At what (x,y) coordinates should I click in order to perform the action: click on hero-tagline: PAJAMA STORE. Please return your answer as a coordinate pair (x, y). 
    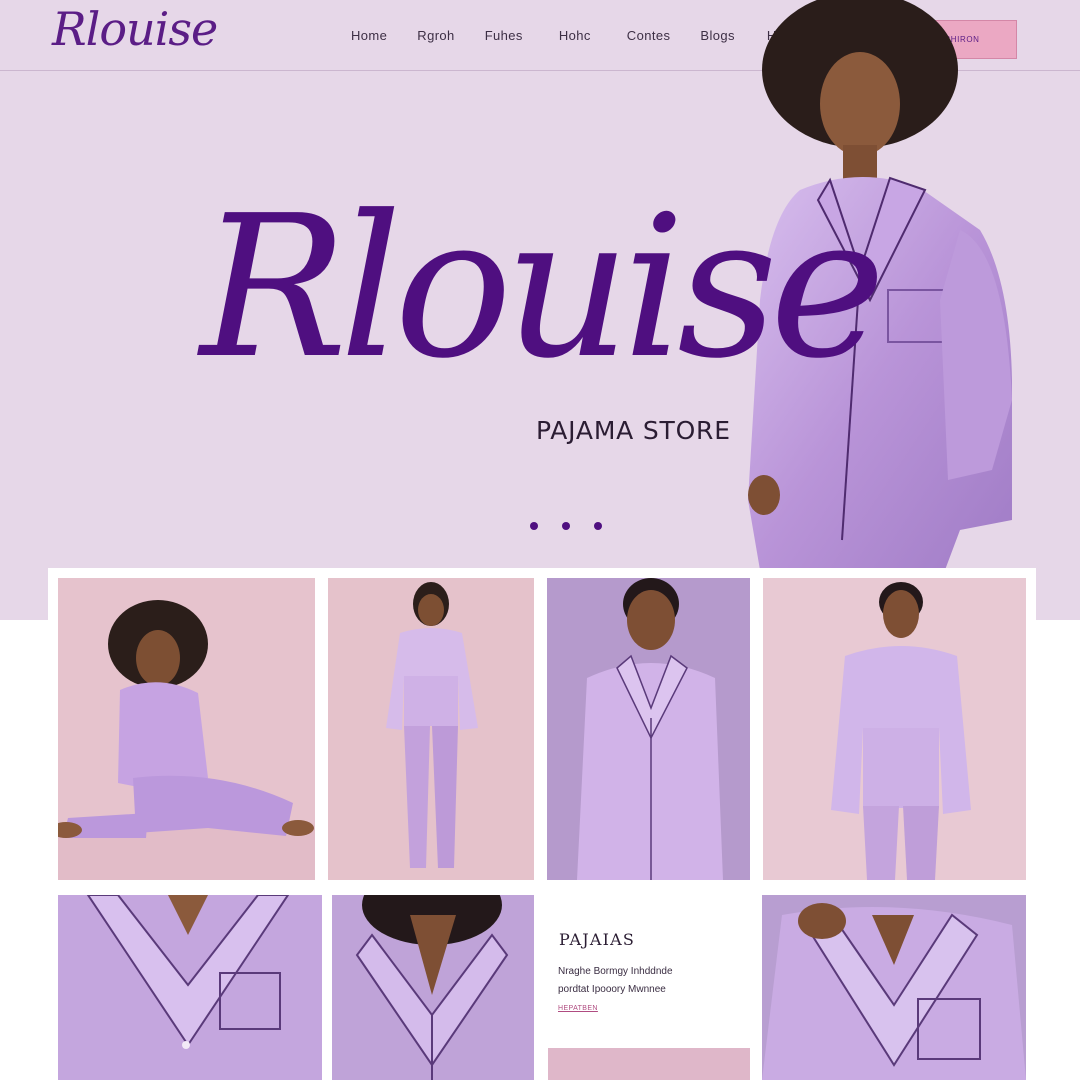
    Looking at the image, I should click on (633, 430).